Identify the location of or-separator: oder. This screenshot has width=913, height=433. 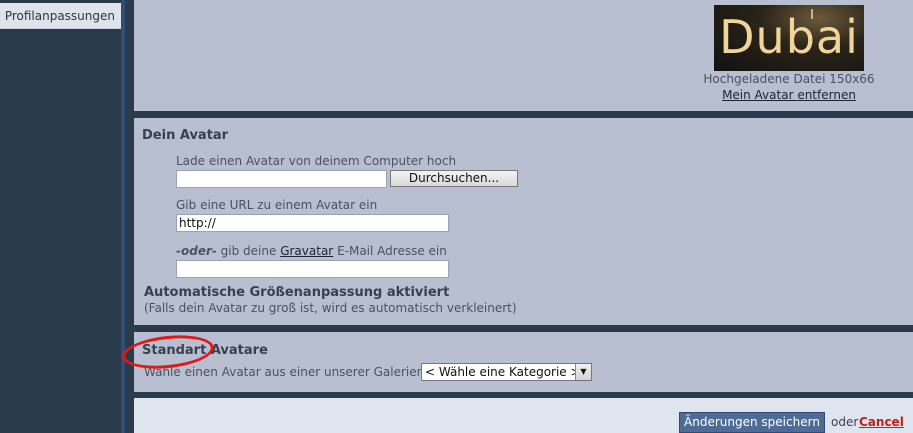
(845, 422).